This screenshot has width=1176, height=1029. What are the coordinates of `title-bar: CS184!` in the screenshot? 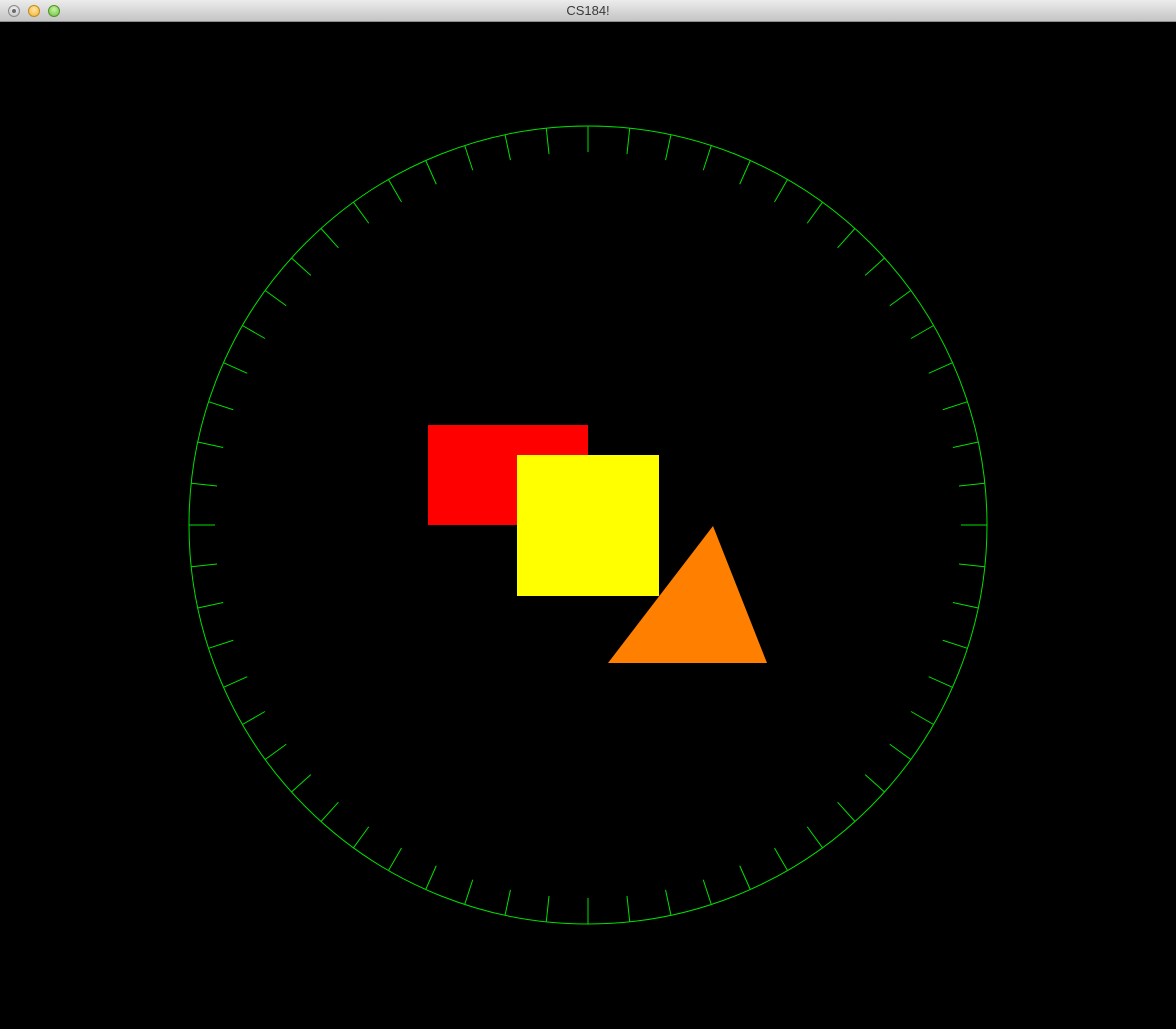 It's located at (588, 11).